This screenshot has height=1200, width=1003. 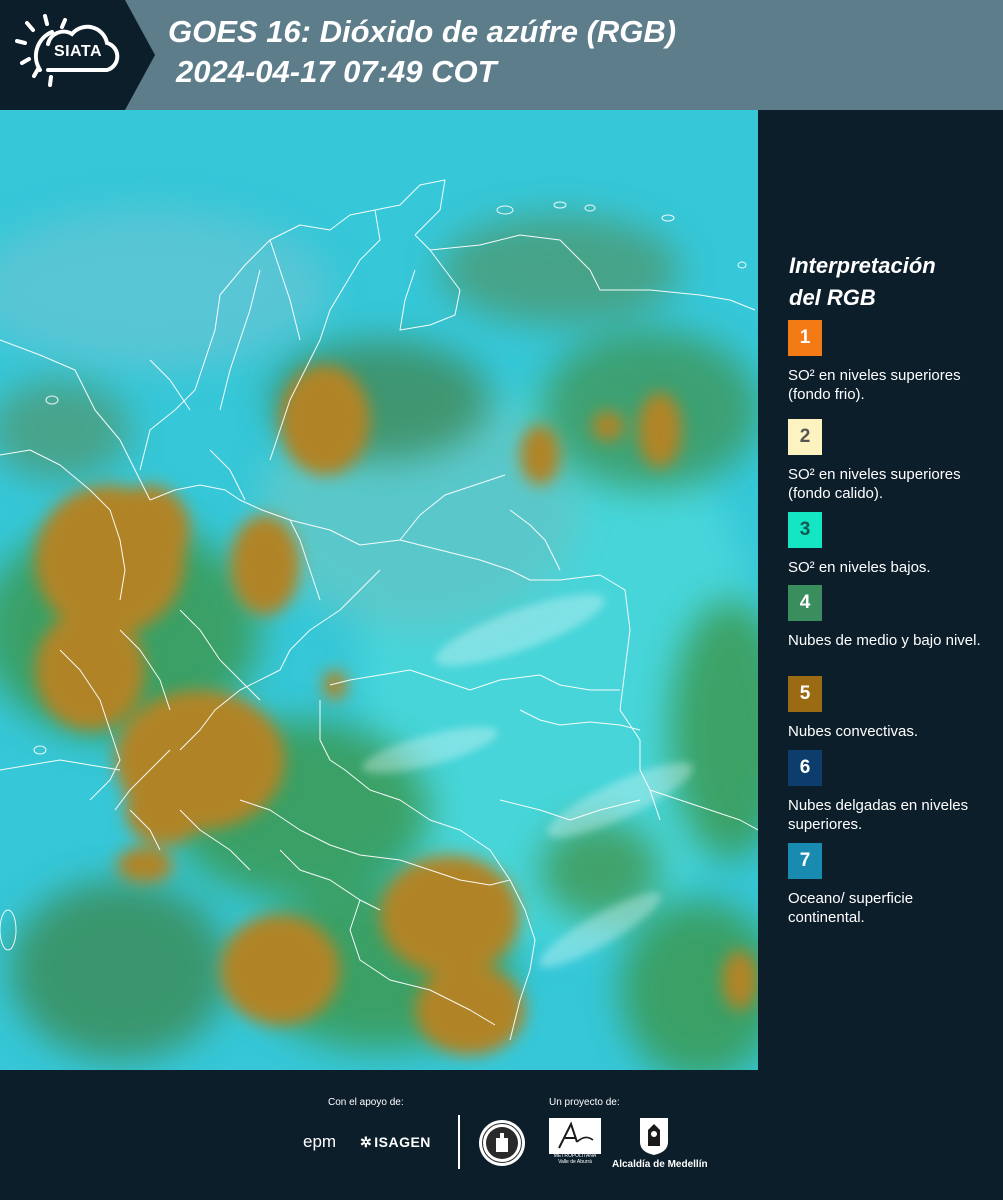 What do you see at coordinates (660, 1164) in the screenshot?
I see `medellin-logo-text: Alcaldía de Medellín` at bounding box center [660, 1164].